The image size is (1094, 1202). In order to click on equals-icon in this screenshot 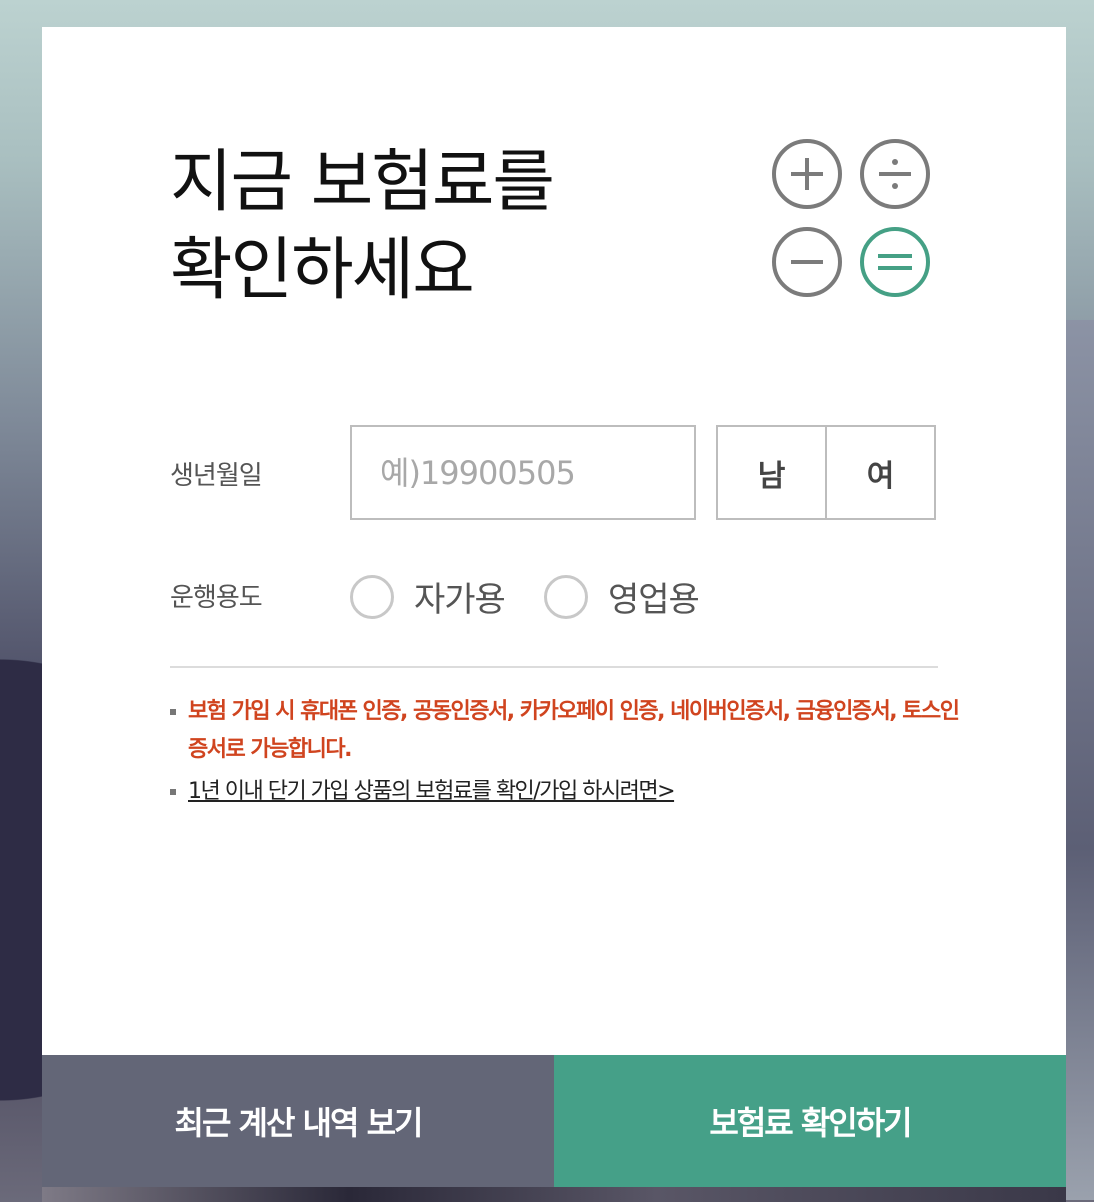, I will do `click(895, 262)`.